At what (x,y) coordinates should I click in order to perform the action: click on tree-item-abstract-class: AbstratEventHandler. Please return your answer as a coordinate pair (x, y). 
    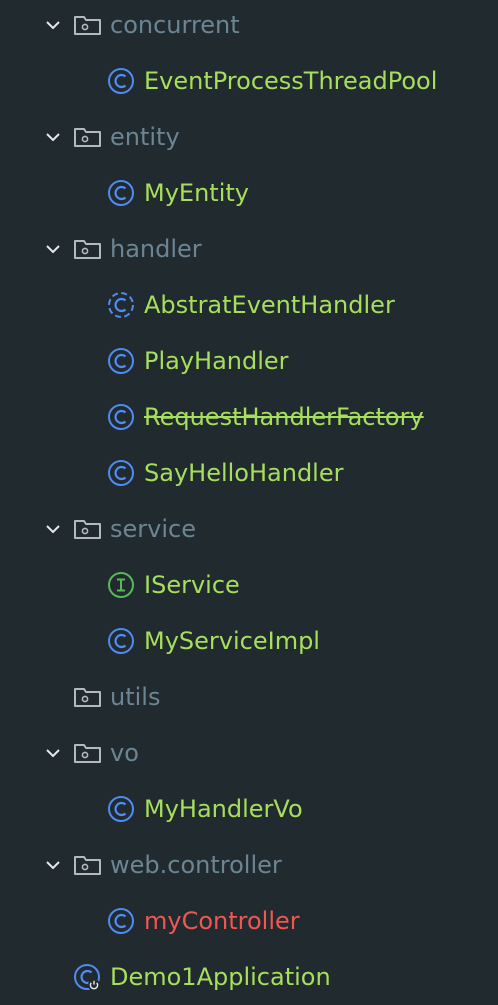
    Looking at the image, I should click on (249, 305).